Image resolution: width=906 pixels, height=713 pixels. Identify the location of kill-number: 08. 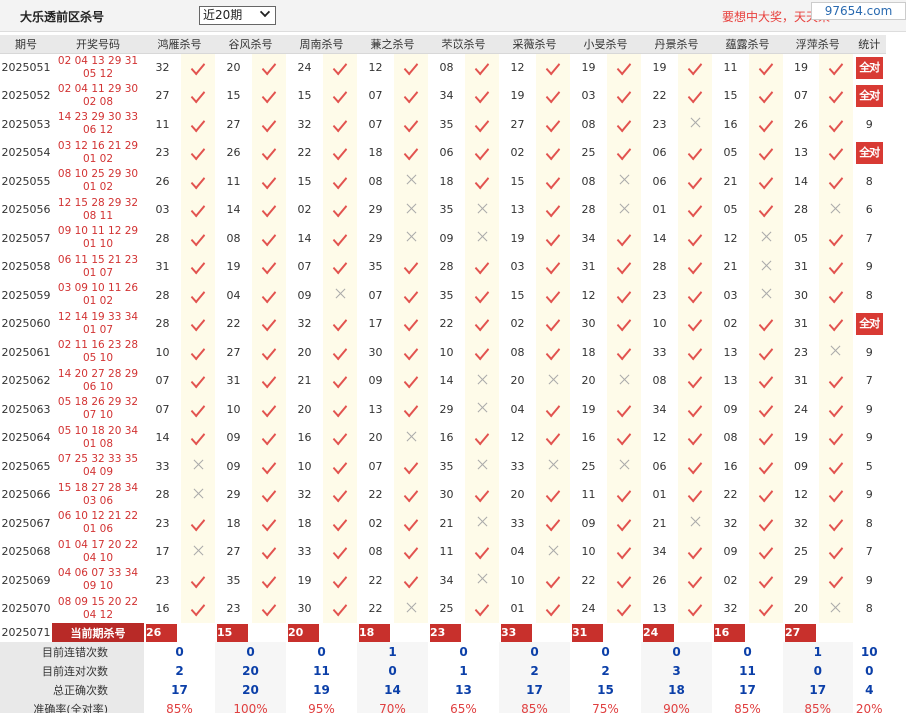
(588, 124).